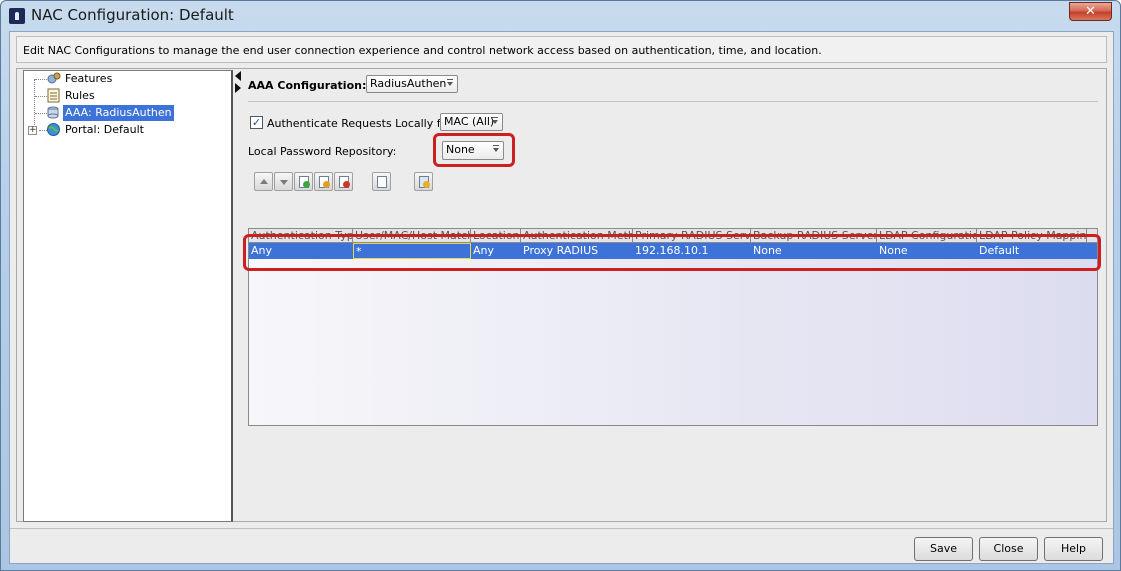 This screenshot has width=1121, height=571. Describe the element at coordinates (34, 105) in the screenshot. I see `tree-connector` at that location.